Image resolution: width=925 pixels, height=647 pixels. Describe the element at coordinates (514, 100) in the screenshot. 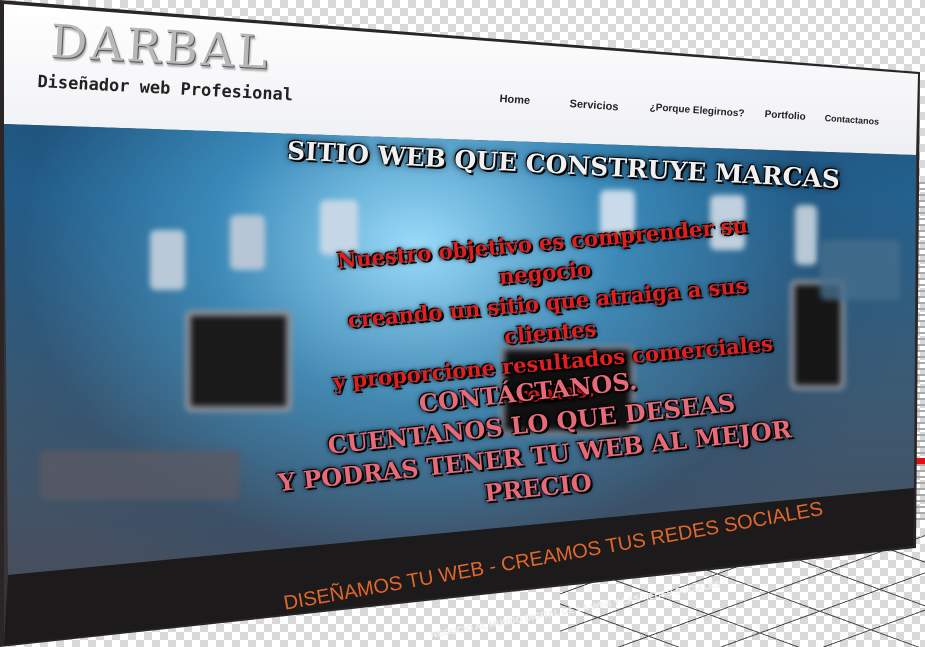

I see `nav-item-home: Home` at that location.